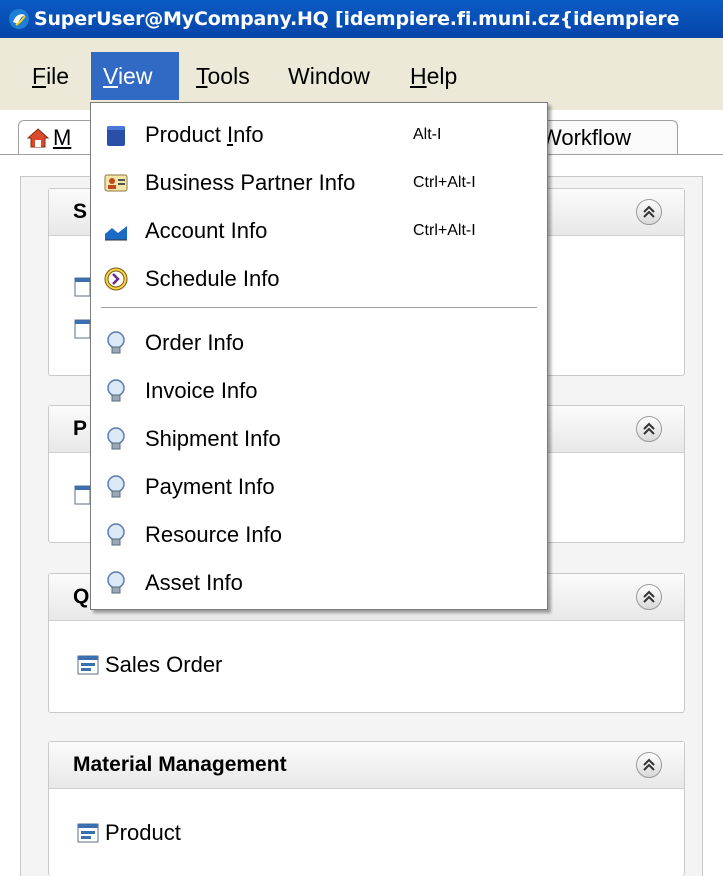 Image resolution: width=723 pixels, height=876 pixels. Describe the element at coordinates (427, 134) in the screenshot. I see `menu-item-shortcut: Alt-I` at that location.